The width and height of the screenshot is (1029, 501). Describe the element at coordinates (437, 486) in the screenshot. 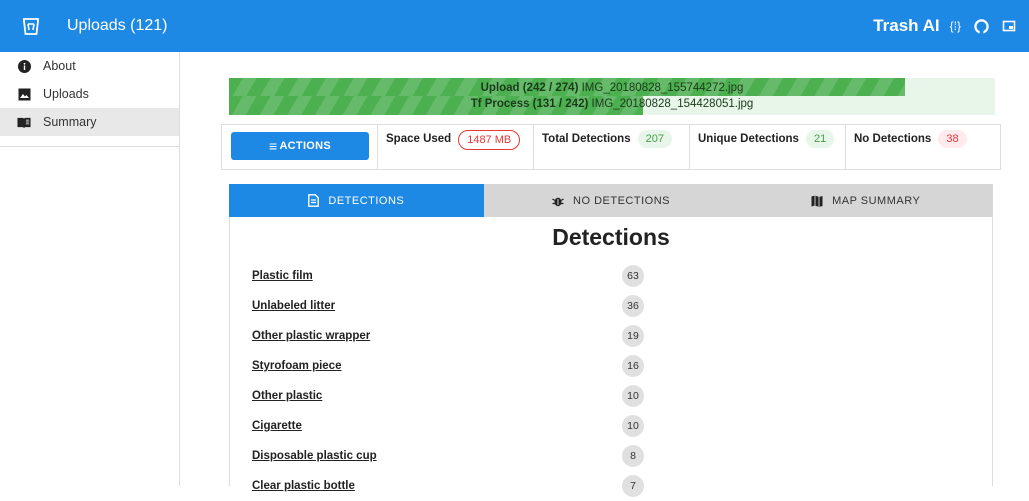

I see `detection-name: Clear plastic bottle` at that location.